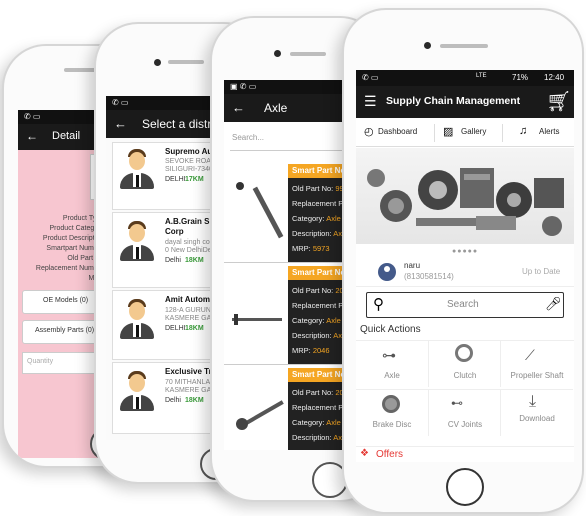  What do you see at coordinates (387, 269) in the screenshot?
I see `avatar-face` at bounding box center [387, 269].